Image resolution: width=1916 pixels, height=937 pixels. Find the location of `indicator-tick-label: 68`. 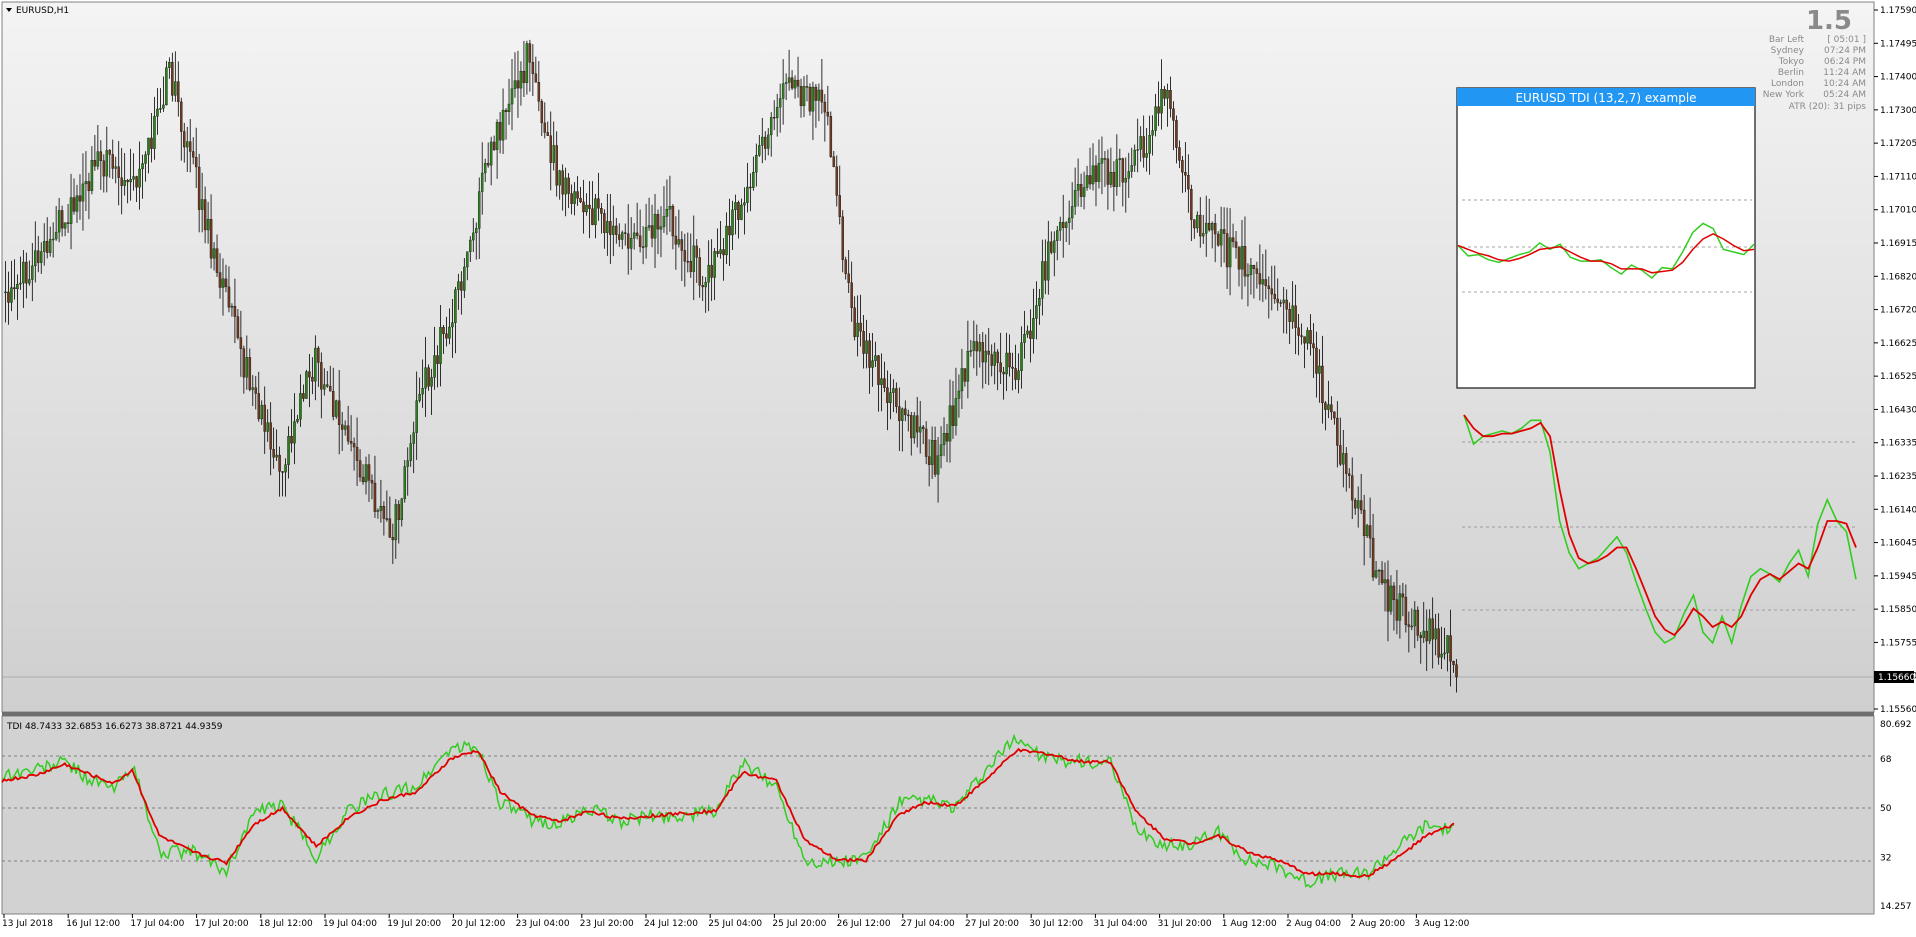

indicator-tick-label: 68 is located at coordinates (1886, 760).